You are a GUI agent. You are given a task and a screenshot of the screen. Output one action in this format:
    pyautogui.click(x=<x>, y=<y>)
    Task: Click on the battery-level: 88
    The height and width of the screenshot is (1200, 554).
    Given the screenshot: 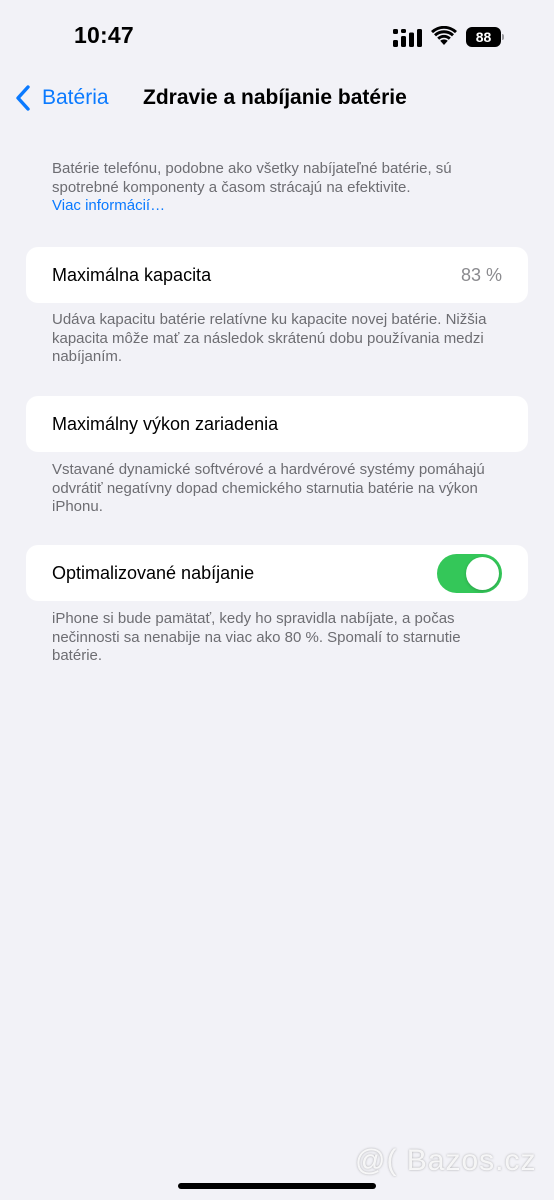 What is the action you would take?
    pyautogui.click(x=483, y=37)
    